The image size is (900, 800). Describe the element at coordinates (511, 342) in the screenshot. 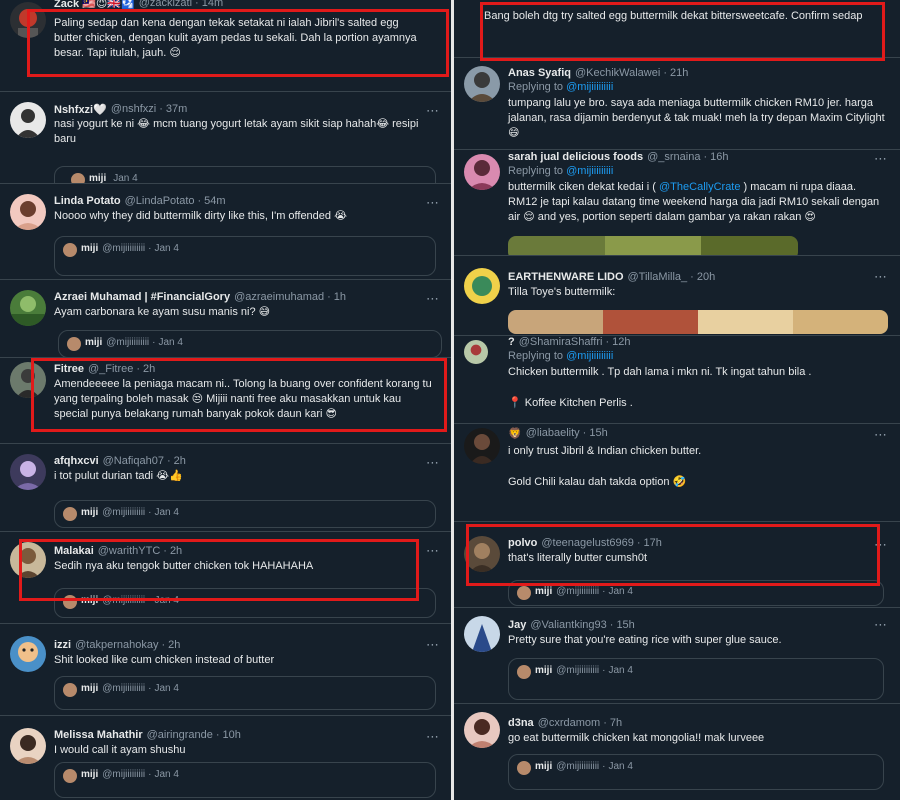

I see `author-name: ?` at that location.